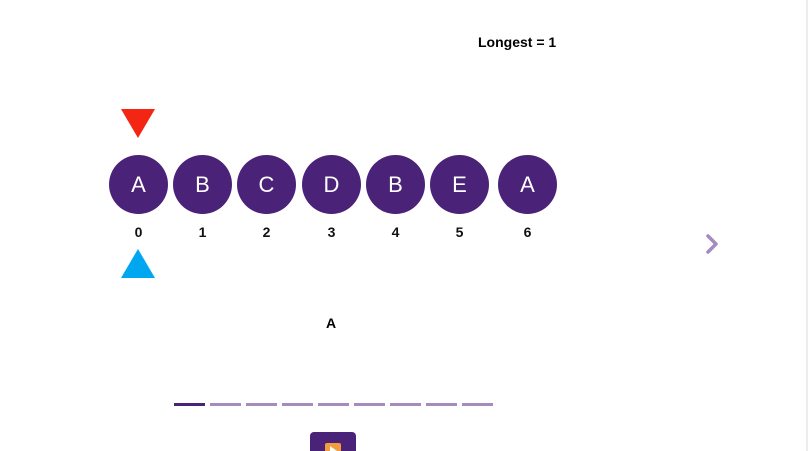 This screenshot has width=808, height=451. I want to click on start-pointer-icon, so click(138, 123).